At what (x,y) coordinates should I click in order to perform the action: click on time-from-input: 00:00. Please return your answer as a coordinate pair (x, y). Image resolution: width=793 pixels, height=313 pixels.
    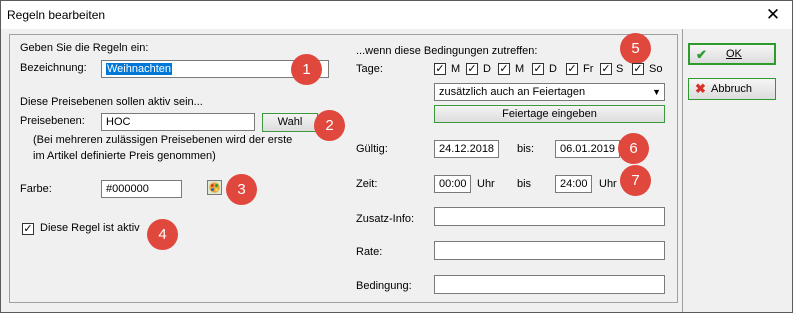
    Looking at the image, I should click on (452, 184).